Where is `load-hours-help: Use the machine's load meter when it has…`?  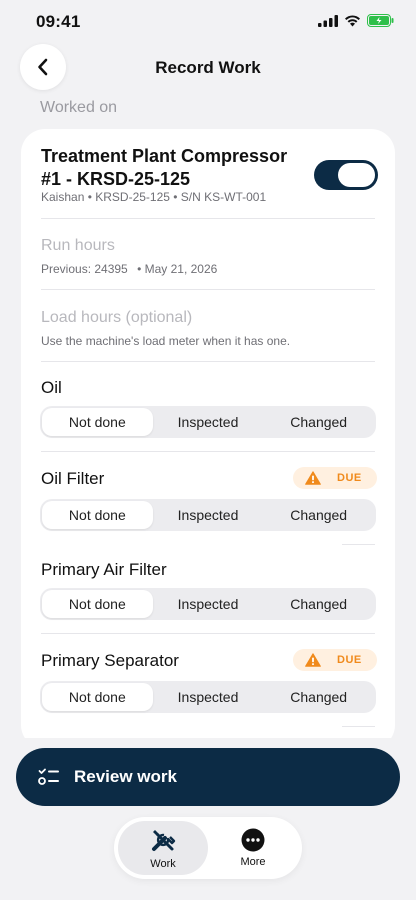
load-hours-help: Use the machine's load meter when it has… is located at coordinates (166, 341).